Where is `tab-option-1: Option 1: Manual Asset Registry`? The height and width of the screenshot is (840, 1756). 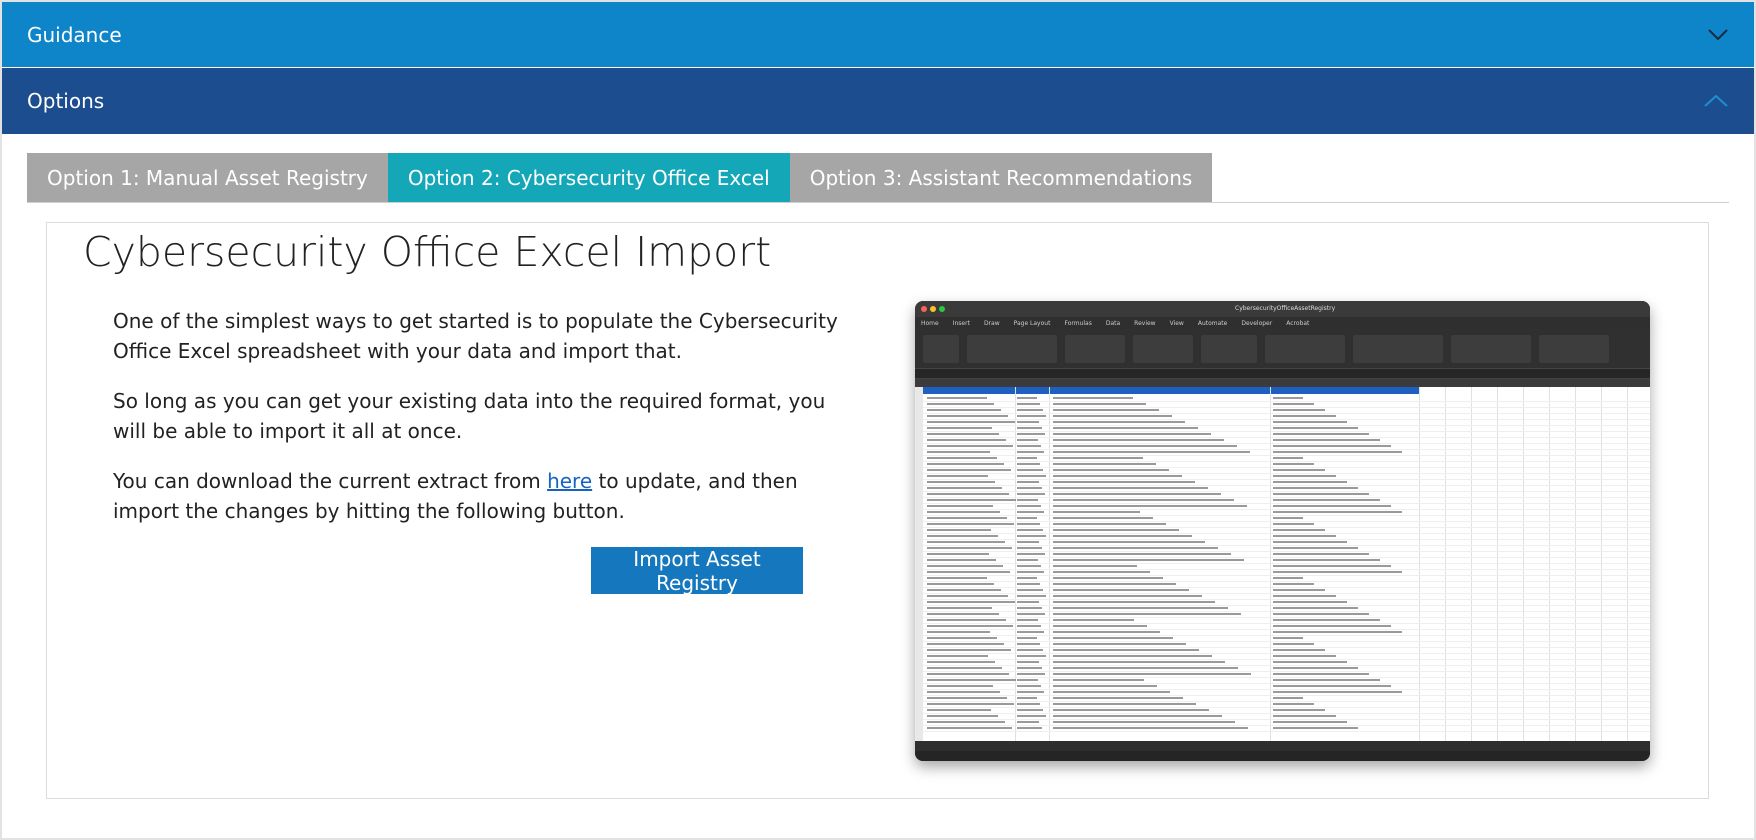 tab-option-1: Option 1: Manual Asset Registry is located at coordinates (207, 178).